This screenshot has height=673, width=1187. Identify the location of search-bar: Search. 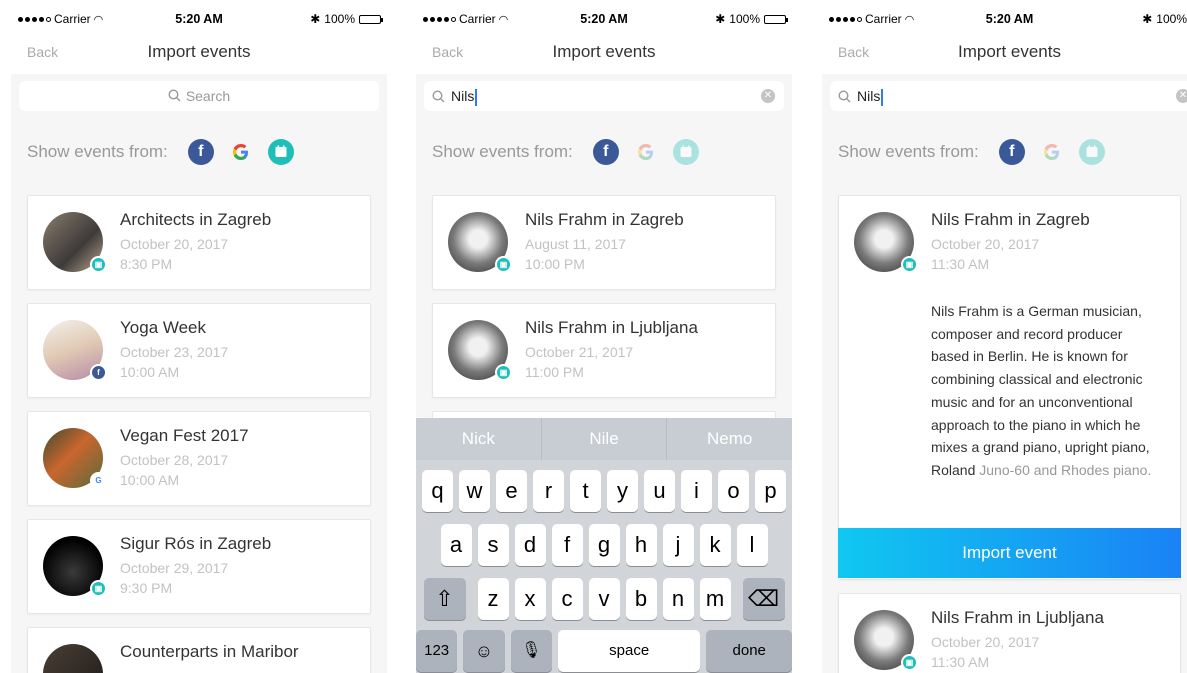
(199, 97).